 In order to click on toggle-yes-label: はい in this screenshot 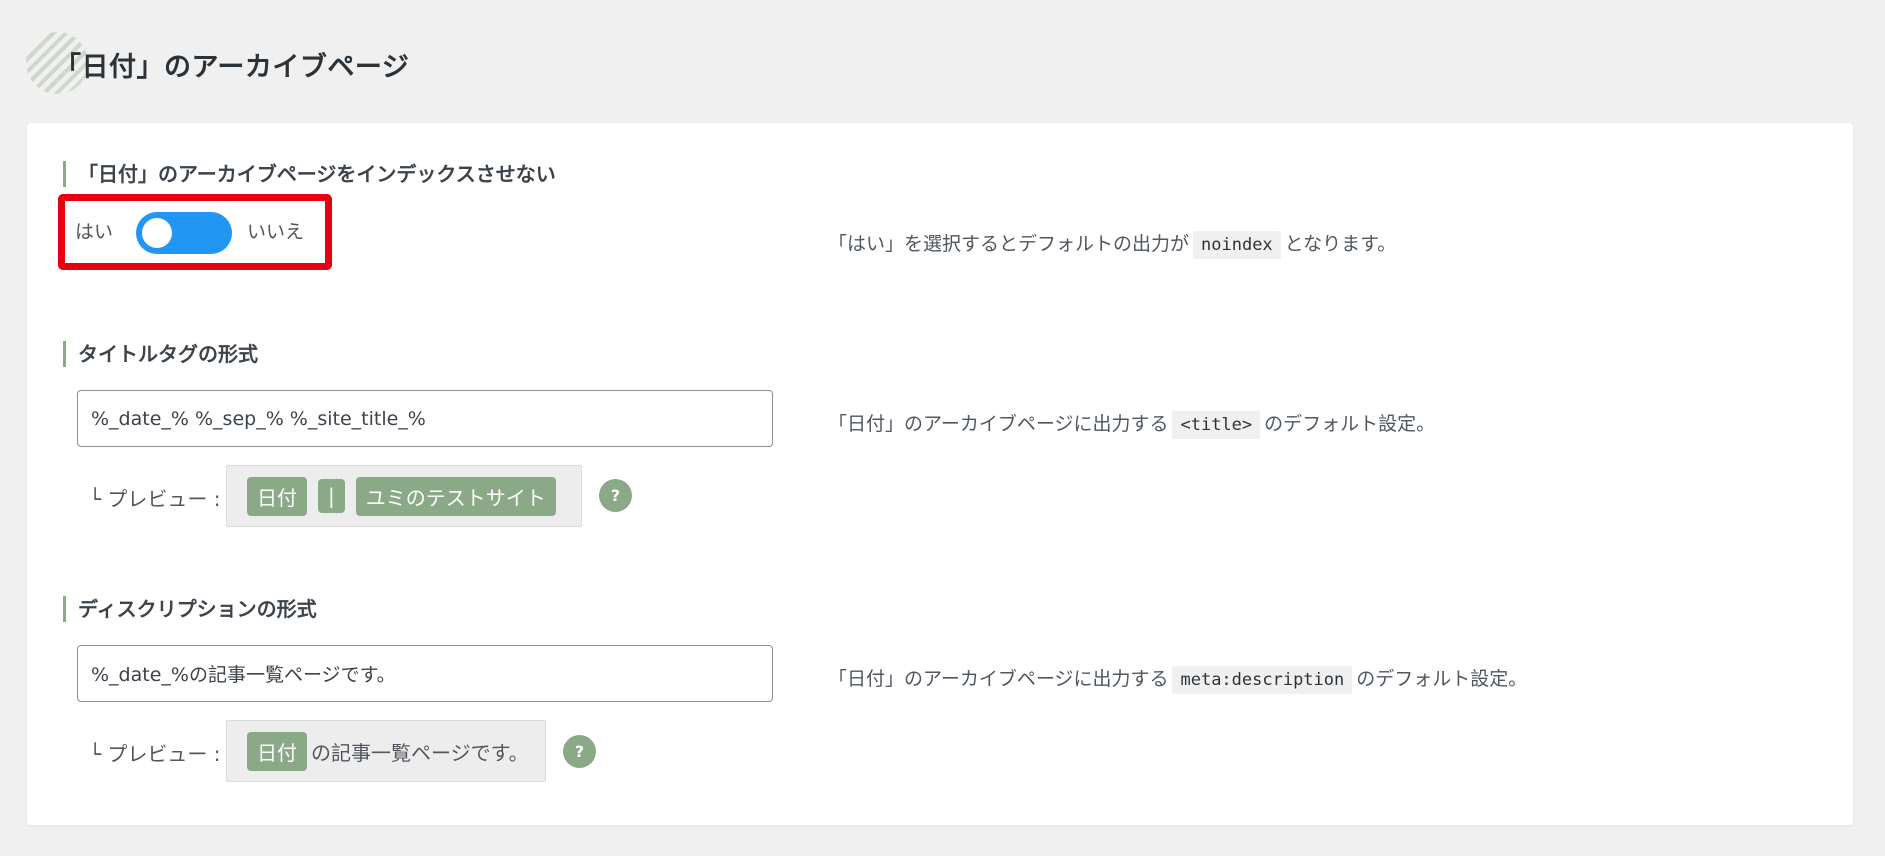, I will do `click(94, 232)`.